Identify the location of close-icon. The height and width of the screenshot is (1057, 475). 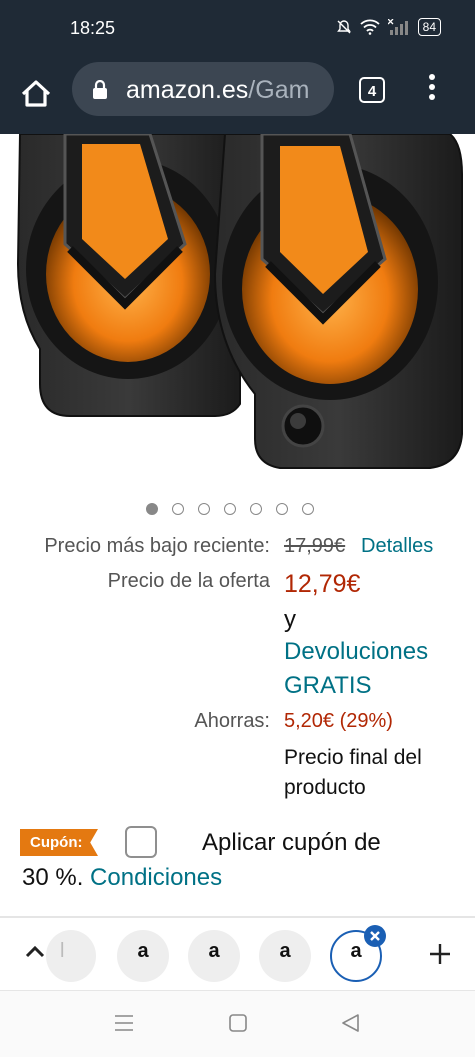
(375, 936).